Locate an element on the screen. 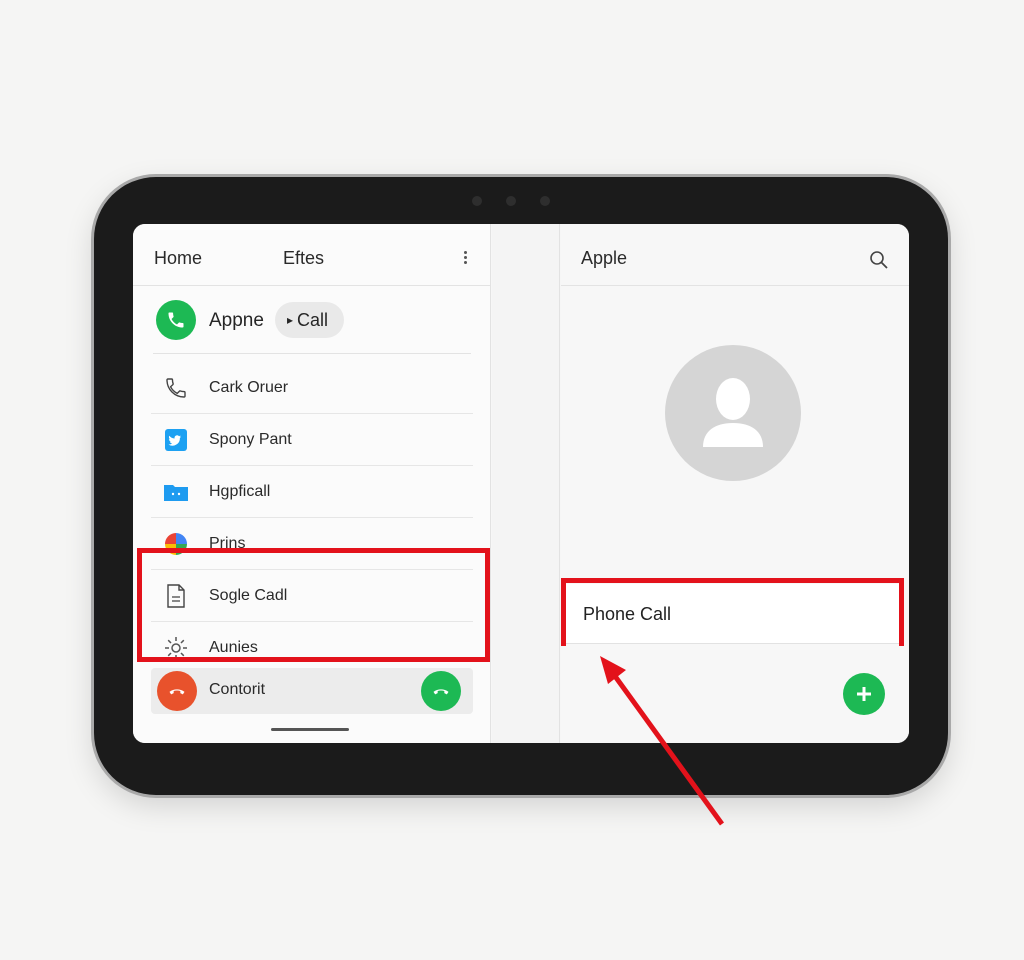 This screenshot has height=960, width=1024. call-button: ▸ Call is located at coordinates (310, 320).